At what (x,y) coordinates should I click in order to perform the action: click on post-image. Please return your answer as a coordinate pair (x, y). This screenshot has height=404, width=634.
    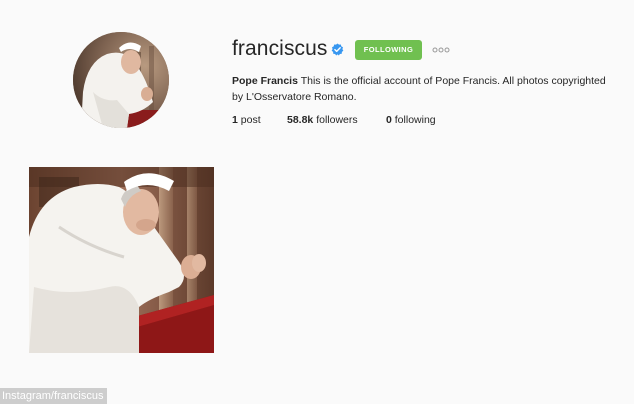
    Looking at the image, I should click on (121, 260).